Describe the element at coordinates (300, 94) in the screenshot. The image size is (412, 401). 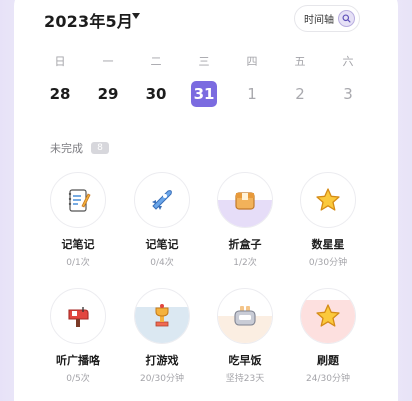
I see `date-cell: 2` at that location.